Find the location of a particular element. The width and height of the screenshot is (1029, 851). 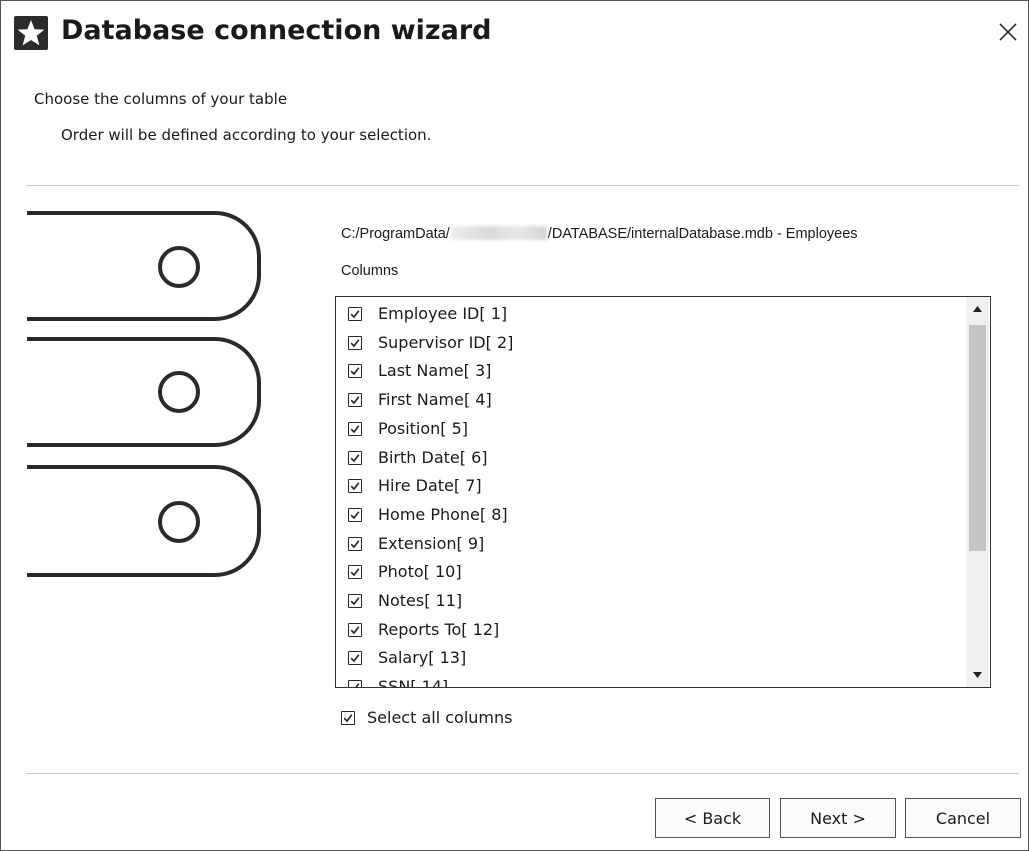

bottom-divider is located at coordinates (522, 773).